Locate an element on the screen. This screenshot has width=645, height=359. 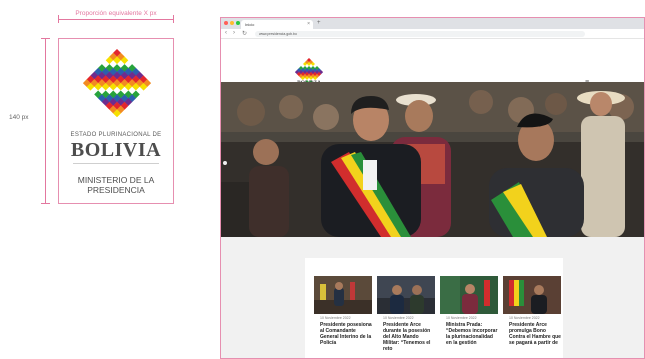
url-field: www.presidencia.gob.bo is located at coordinates (420, 34).